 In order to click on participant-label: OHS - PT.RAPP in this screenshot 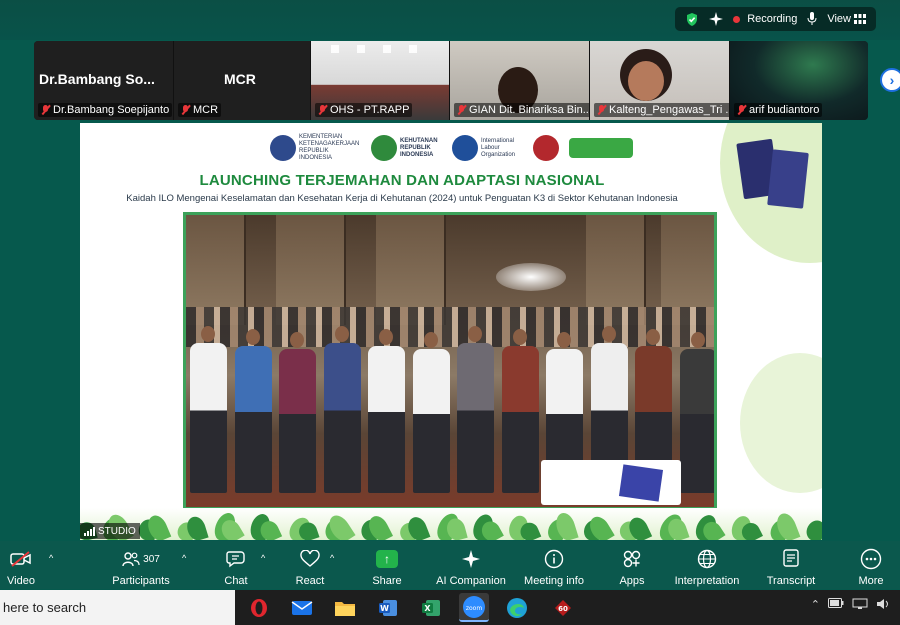, I will do `click(364, 110)`.